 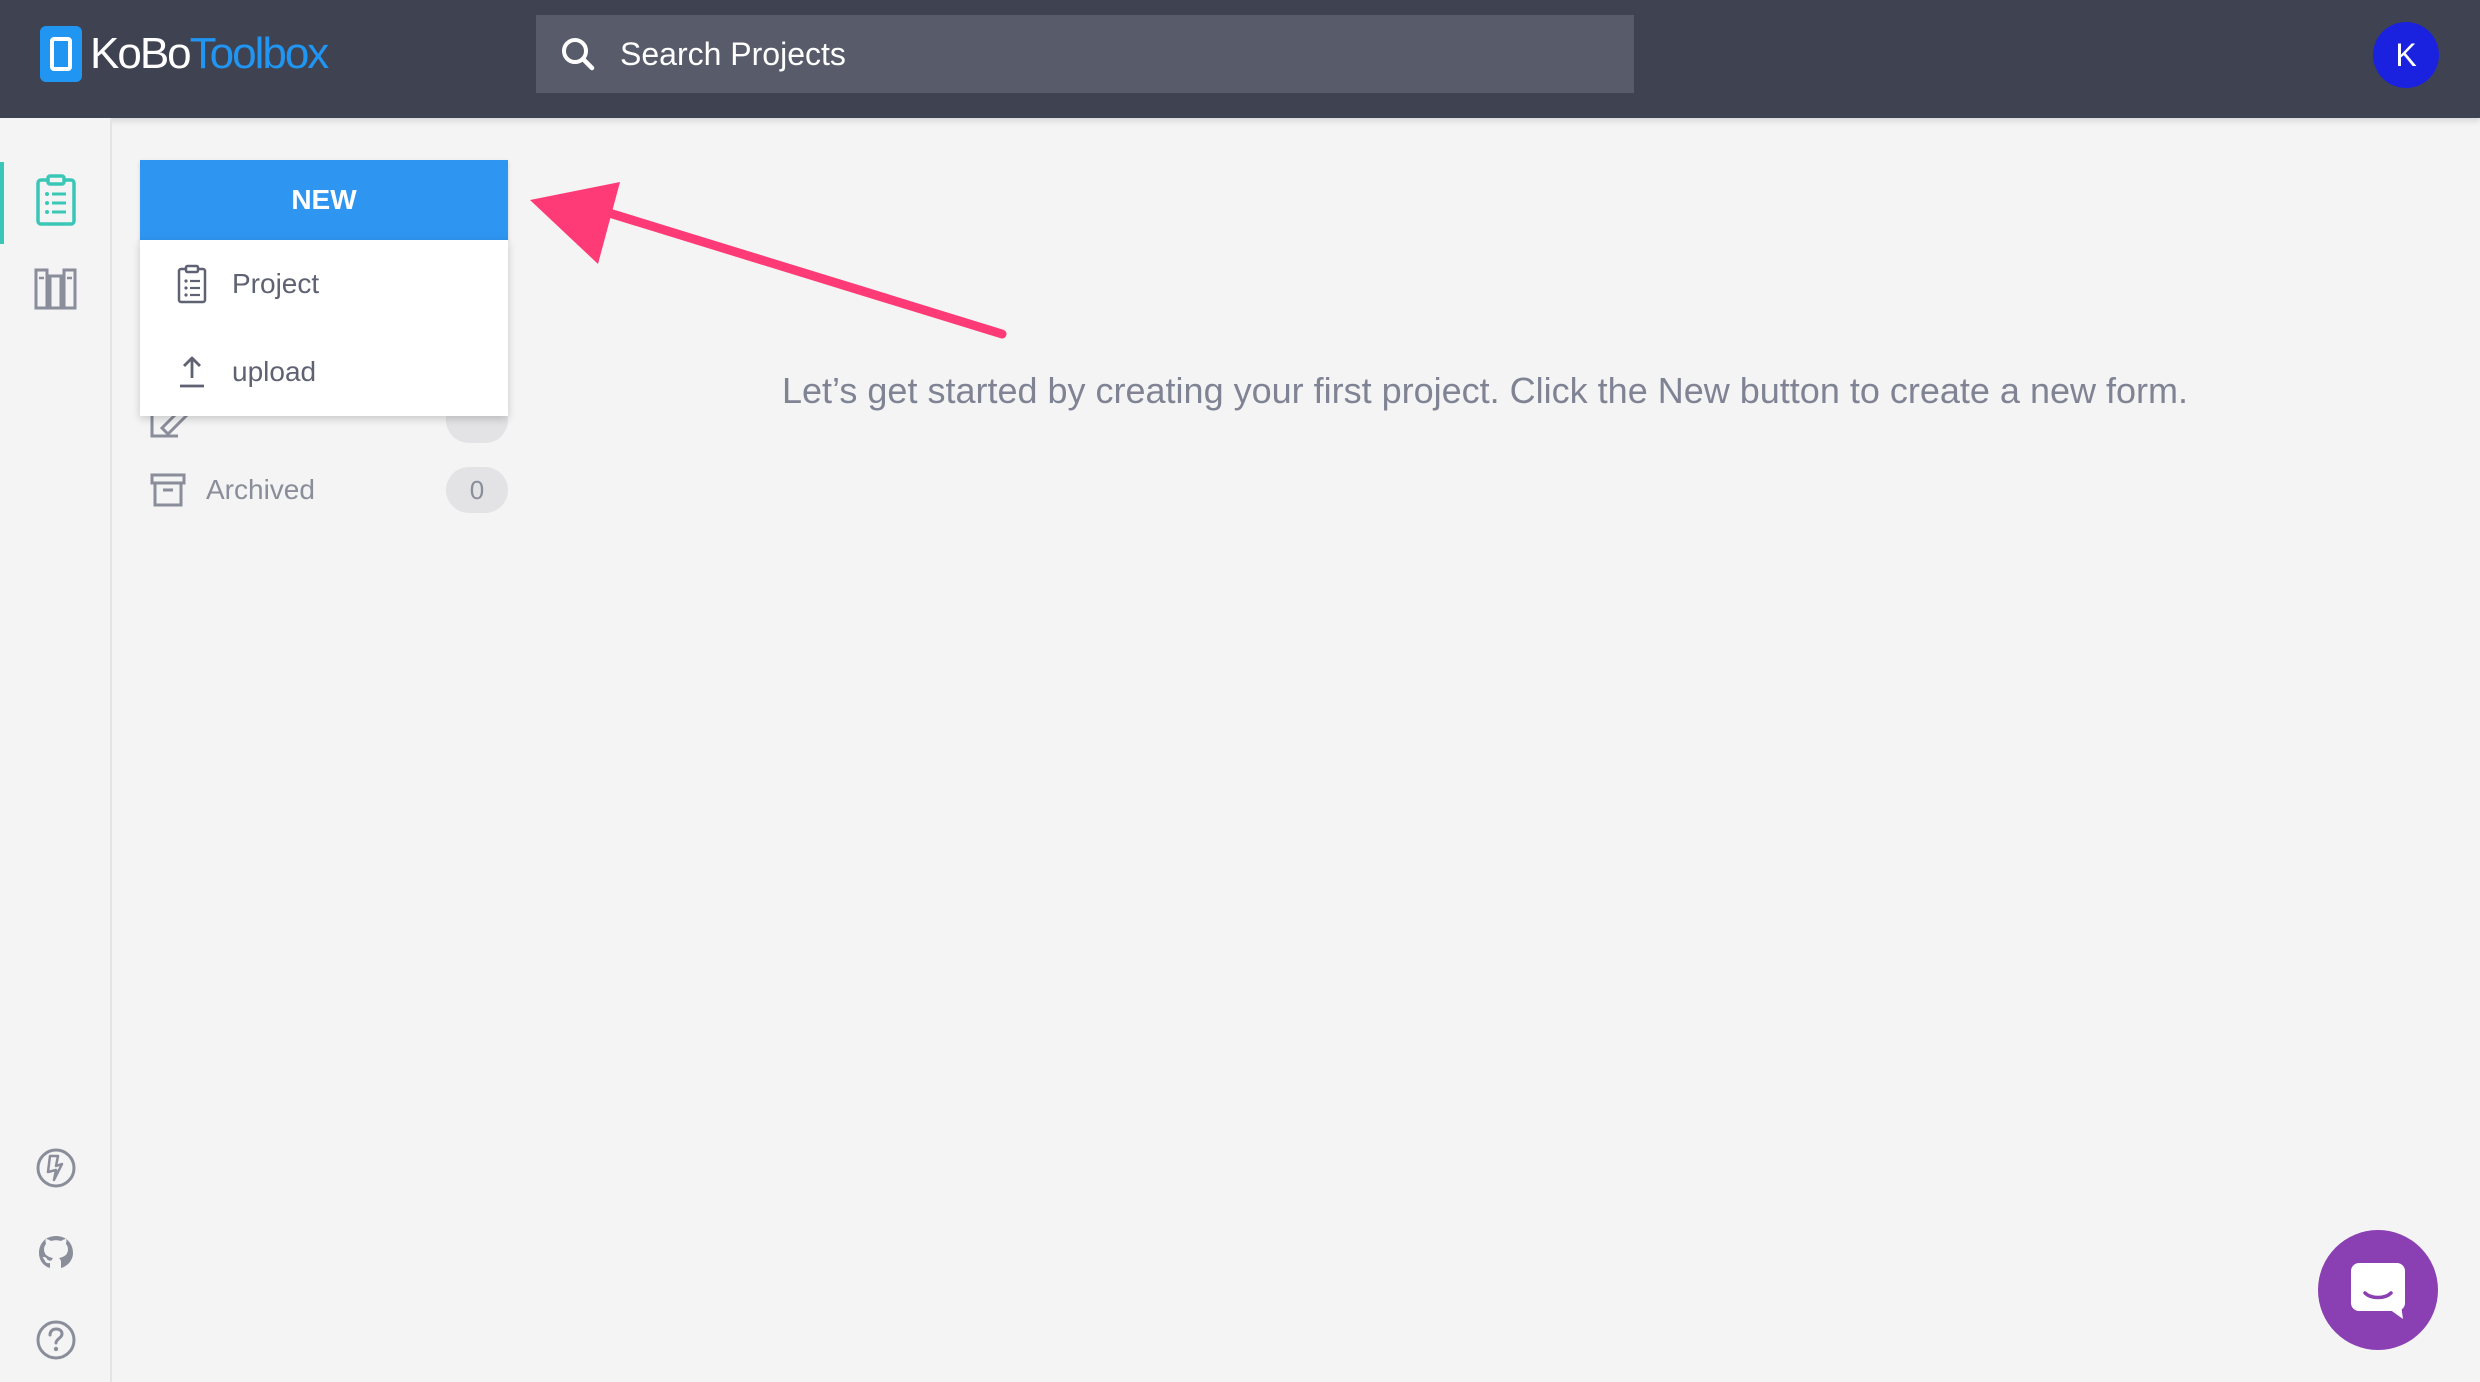 What do you see at coordinates (61, 54) in the screenshot?
I see `logo-mark-icon` at bounding box center [61, 54].